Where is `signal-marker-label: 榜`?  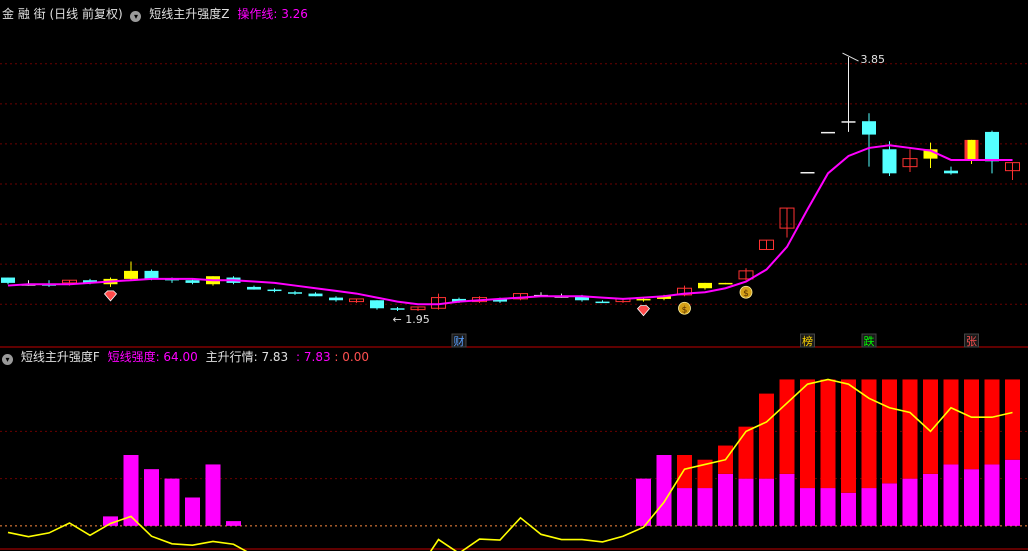 signal-marker-label: 榜 is located at coordinates (807, 341).